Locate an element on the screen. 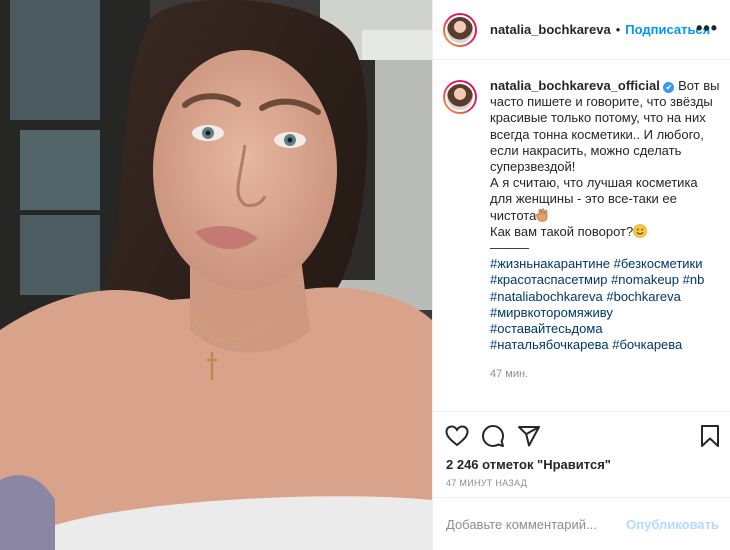  action-bar is located at coordinates (581, 435).